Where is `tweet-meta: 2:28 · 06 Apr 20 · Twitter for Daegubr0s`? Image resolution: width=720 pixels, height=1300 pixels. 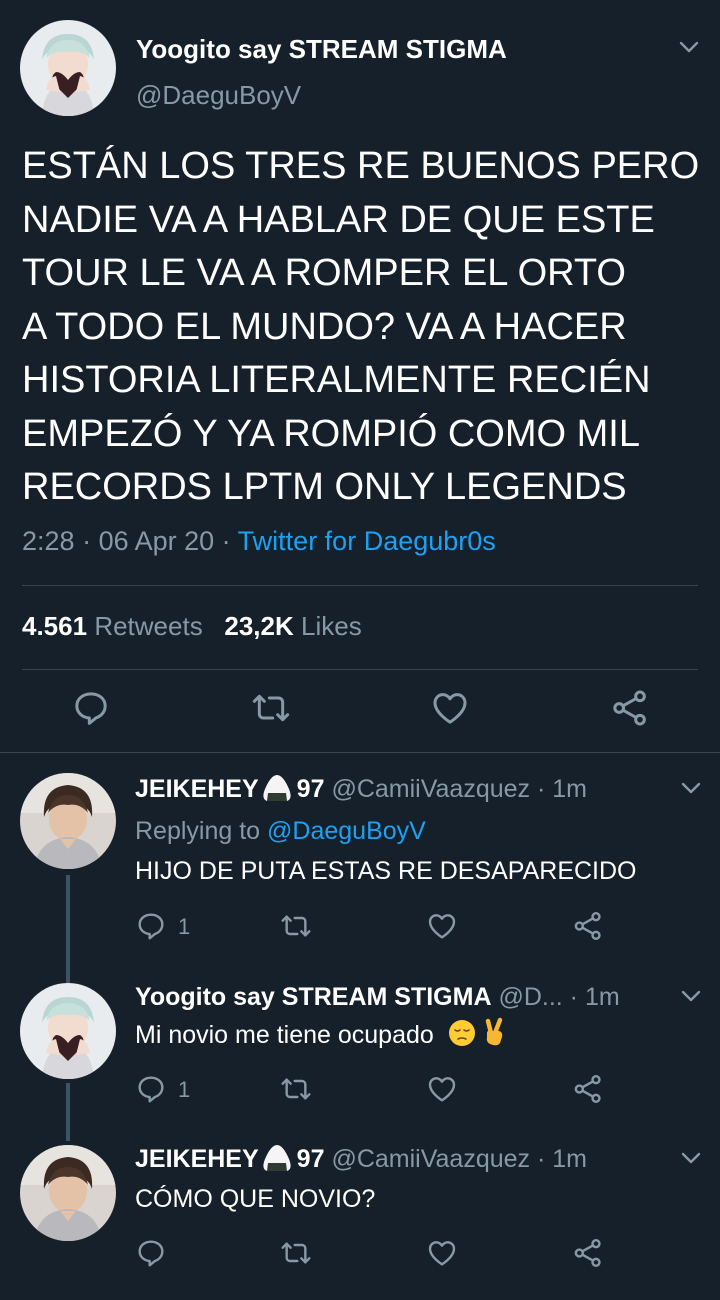
tweet-meta: 2:28 · 06 Apr 20 · Twitter for Daegubr0s is located at coordinates (259, 541).